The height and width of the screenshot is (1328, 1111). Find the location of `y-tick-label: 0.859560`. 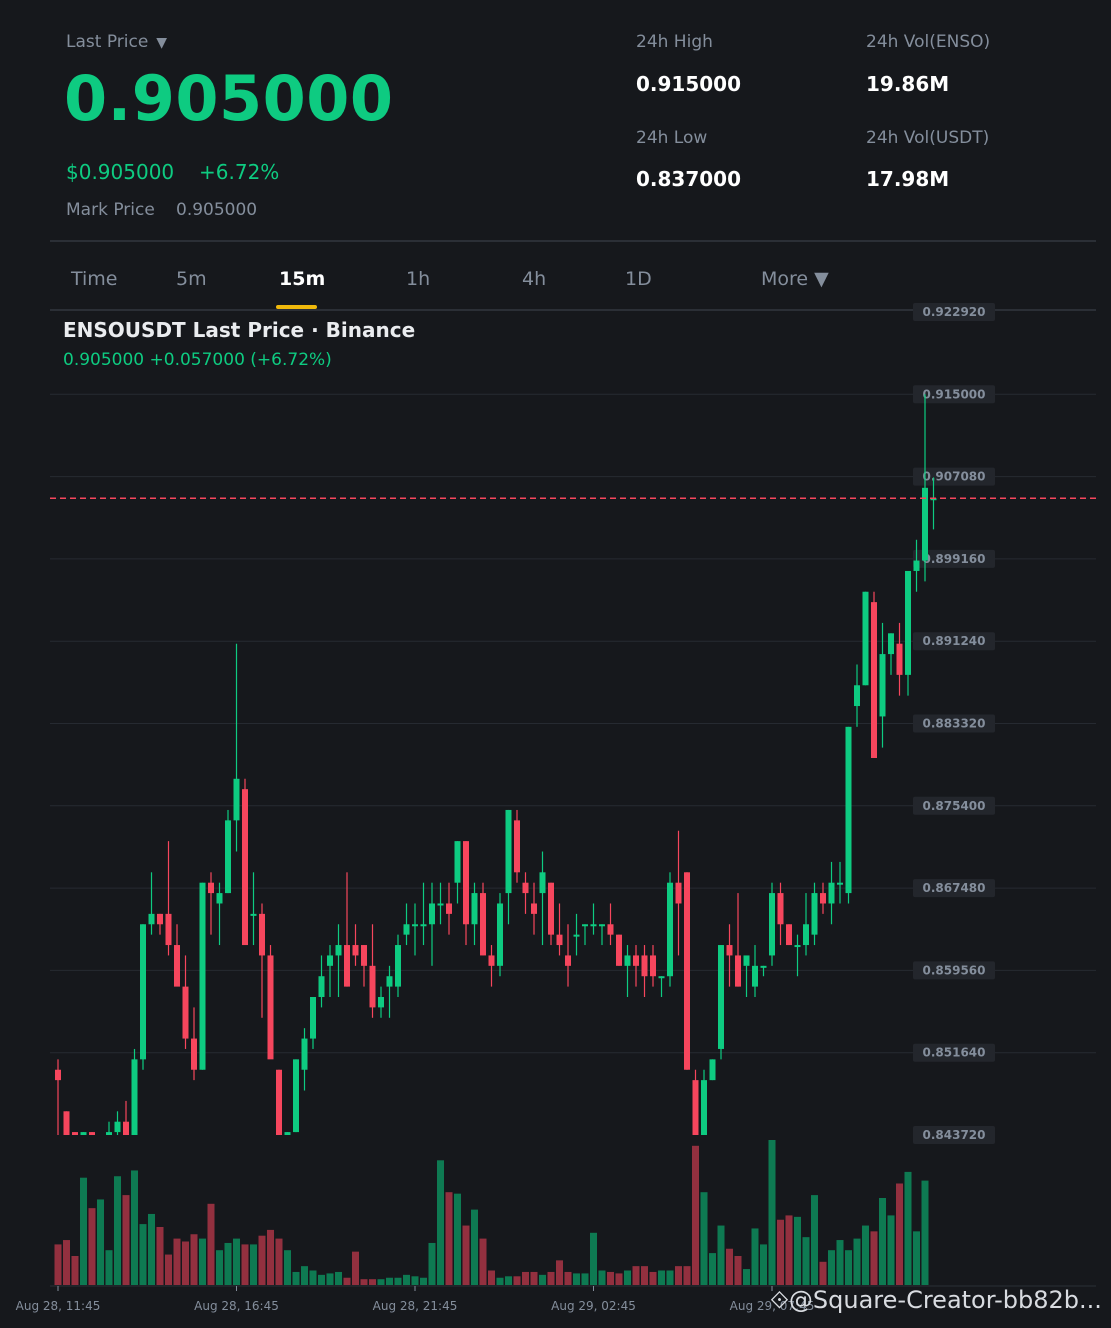

y-tick-label: 0.859560 is located at coordinates (953, 970).